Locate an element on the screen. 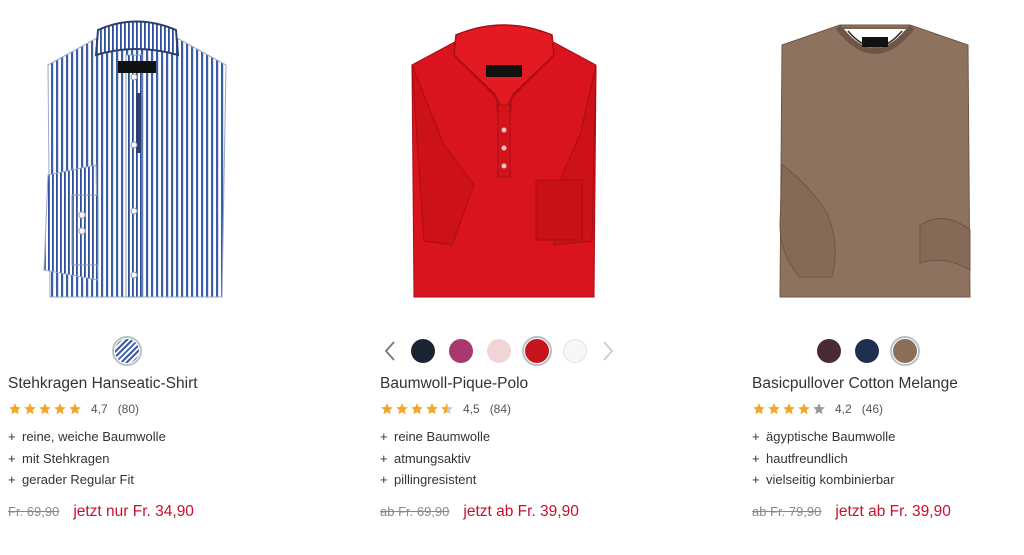 The width and height of the screenshot is (1024, 555). feature-item: + atmungsaktiv is located at coordinates (425, 458).